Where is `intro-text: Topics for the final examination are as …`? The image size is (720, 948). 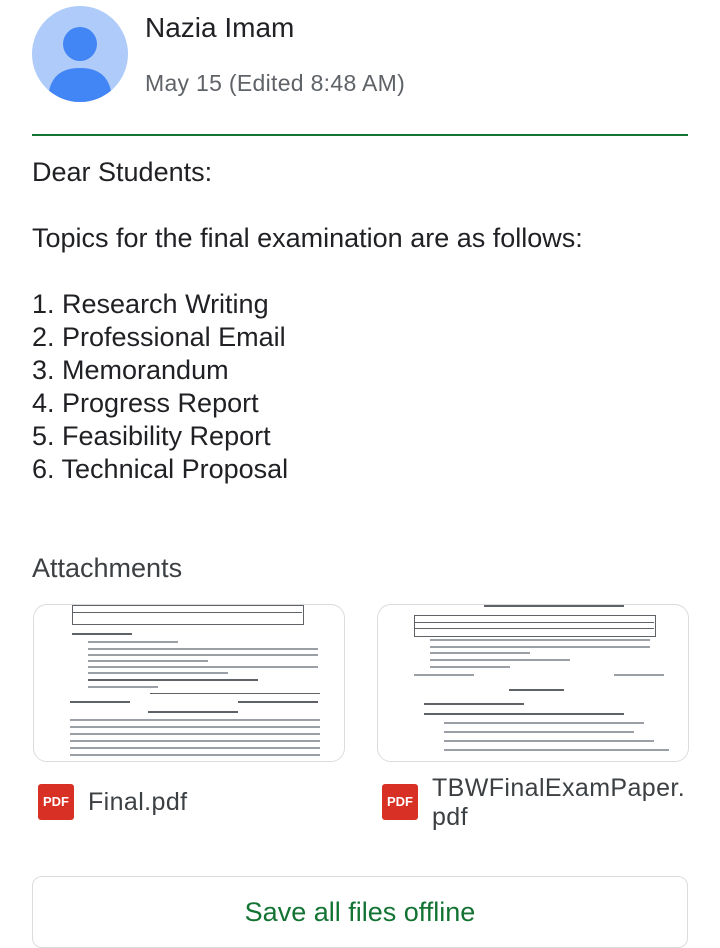 intro-text: Topics for the final examination are as … is located at coordinates (307, 238).